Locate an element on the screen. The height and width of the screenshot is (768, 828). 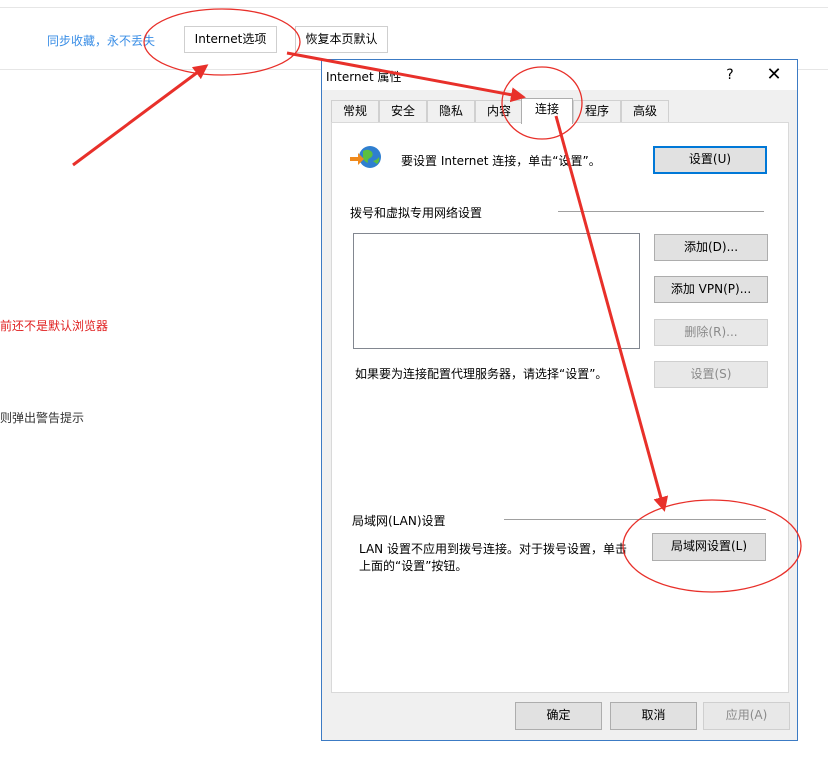
apply-button: 应用(A) is located at coordinates (746, 716).